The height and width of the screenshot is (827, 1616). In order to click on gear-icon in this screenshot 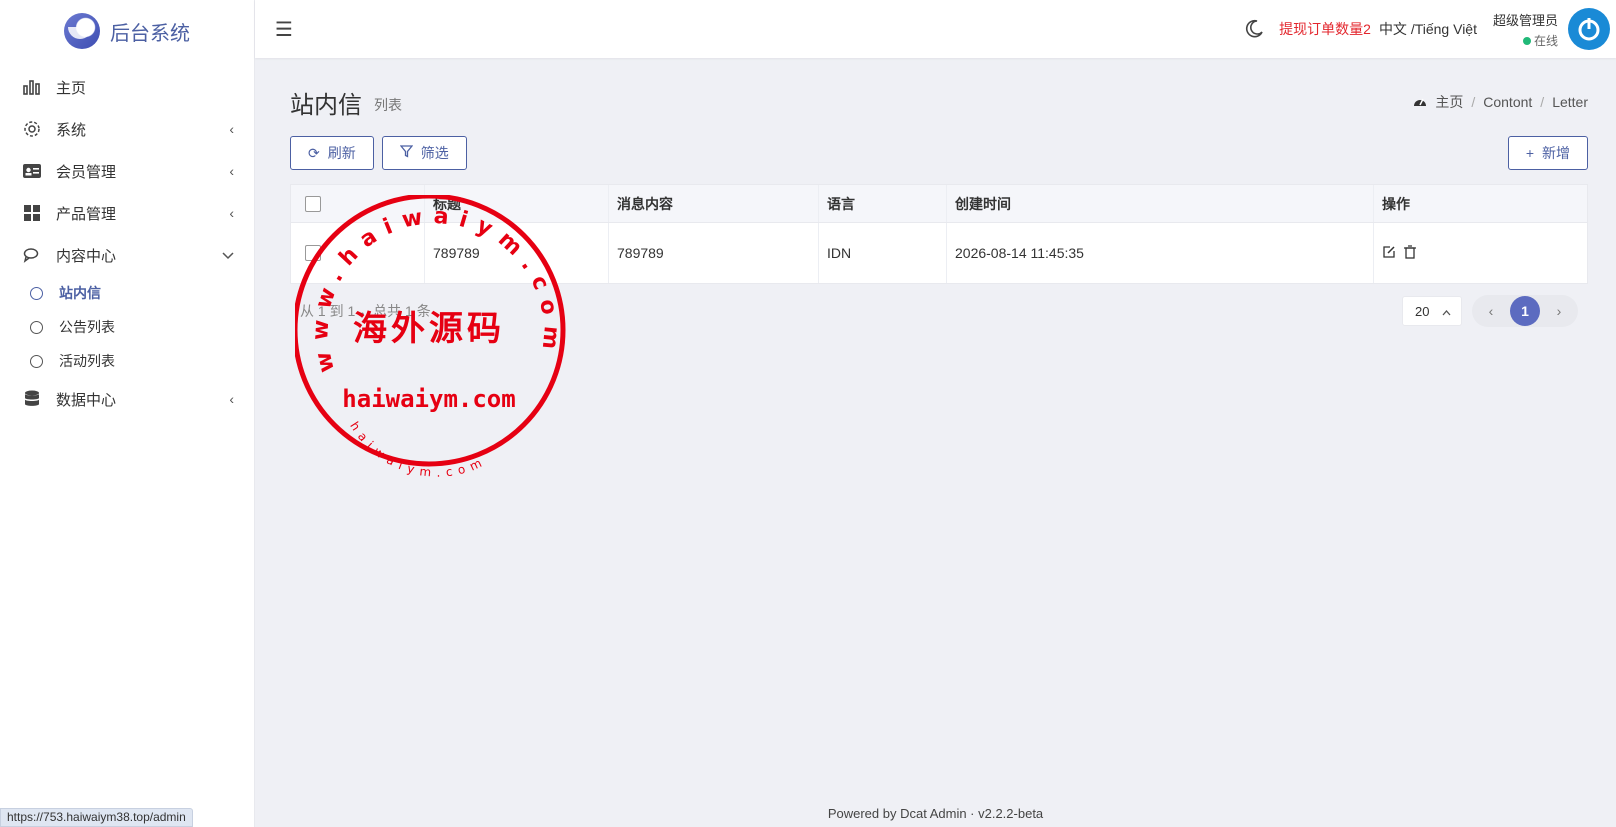, I will do `click(32, 129)`.